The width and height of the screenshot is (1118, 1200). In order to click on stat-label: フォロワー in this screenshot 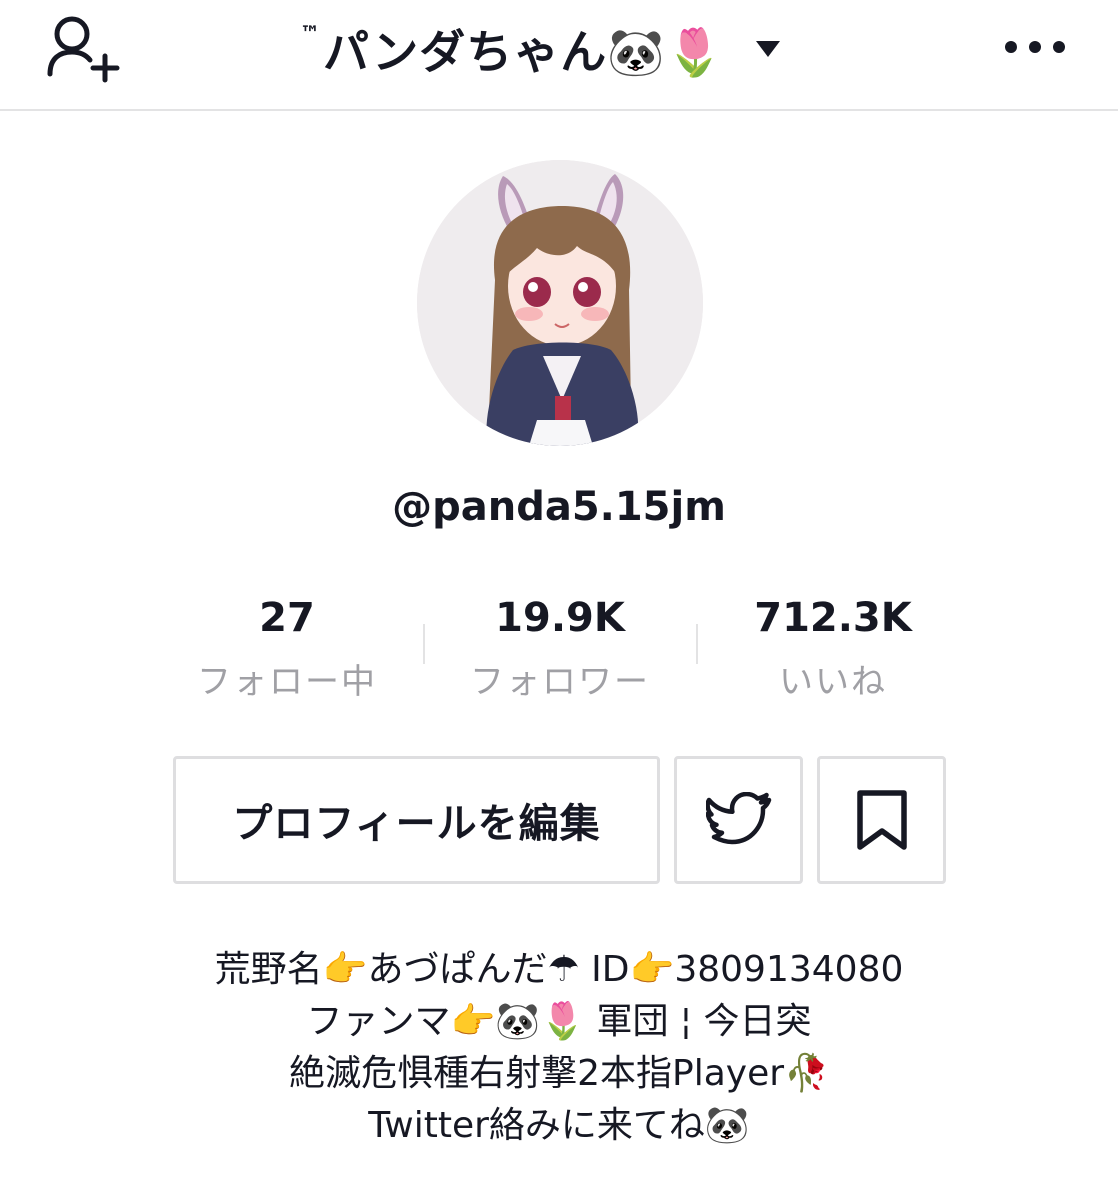, I will do `click(560, 682)`.